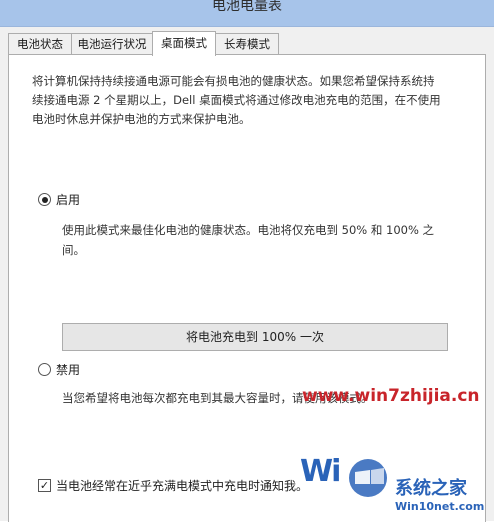 The height and width of the screenshot is (522, 494). Describe the element at coordinates (44, 369) in the screenshot. I see `disable-radio` at that location.